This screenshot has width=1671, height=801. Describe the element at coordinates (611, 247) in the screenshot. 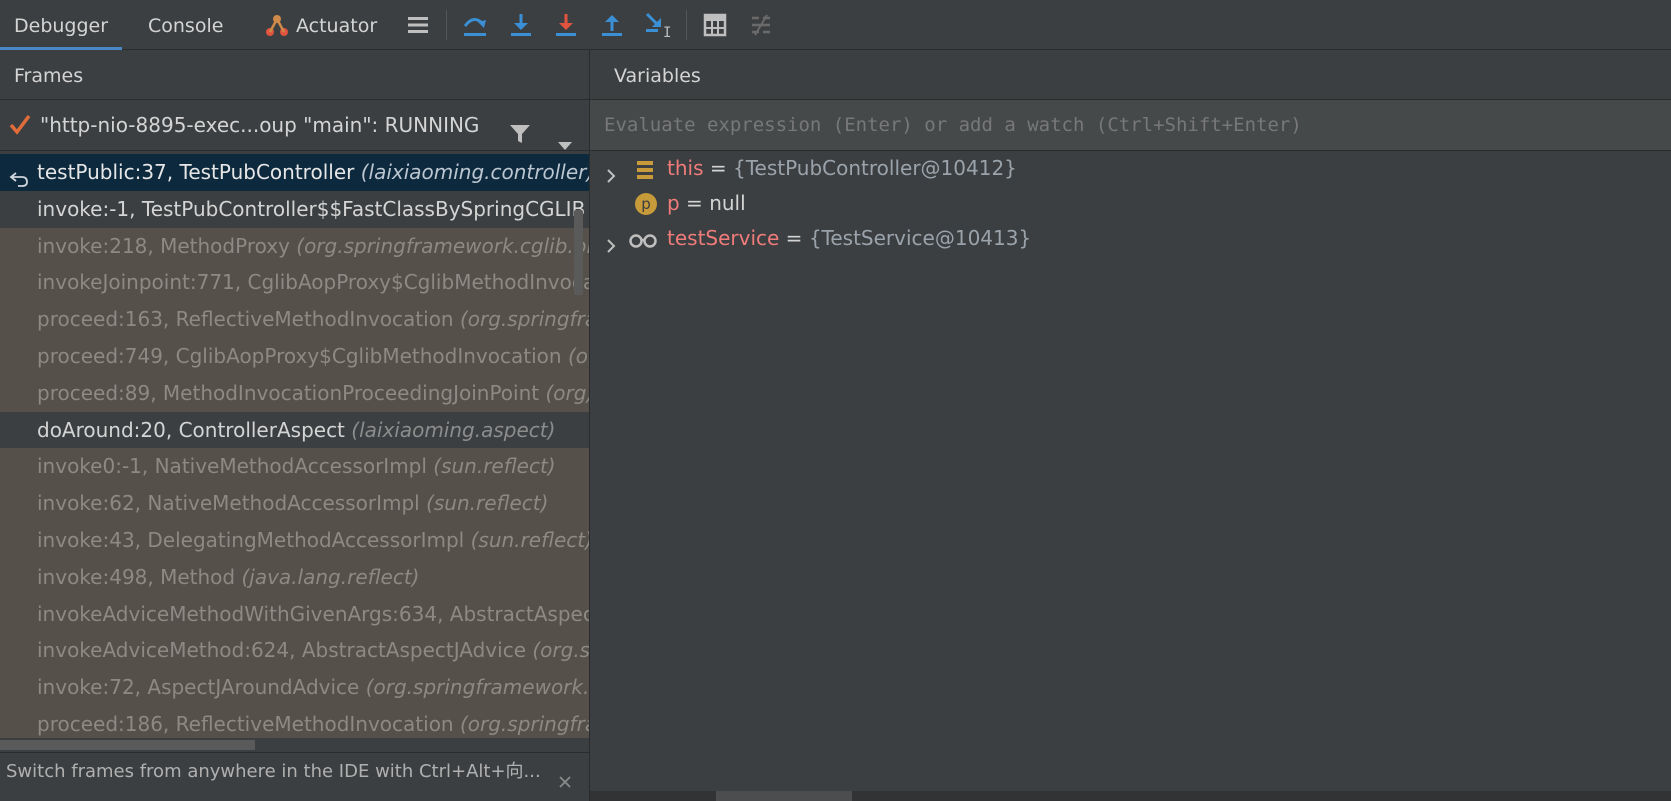

I see `chevron-right-icon` at that location.